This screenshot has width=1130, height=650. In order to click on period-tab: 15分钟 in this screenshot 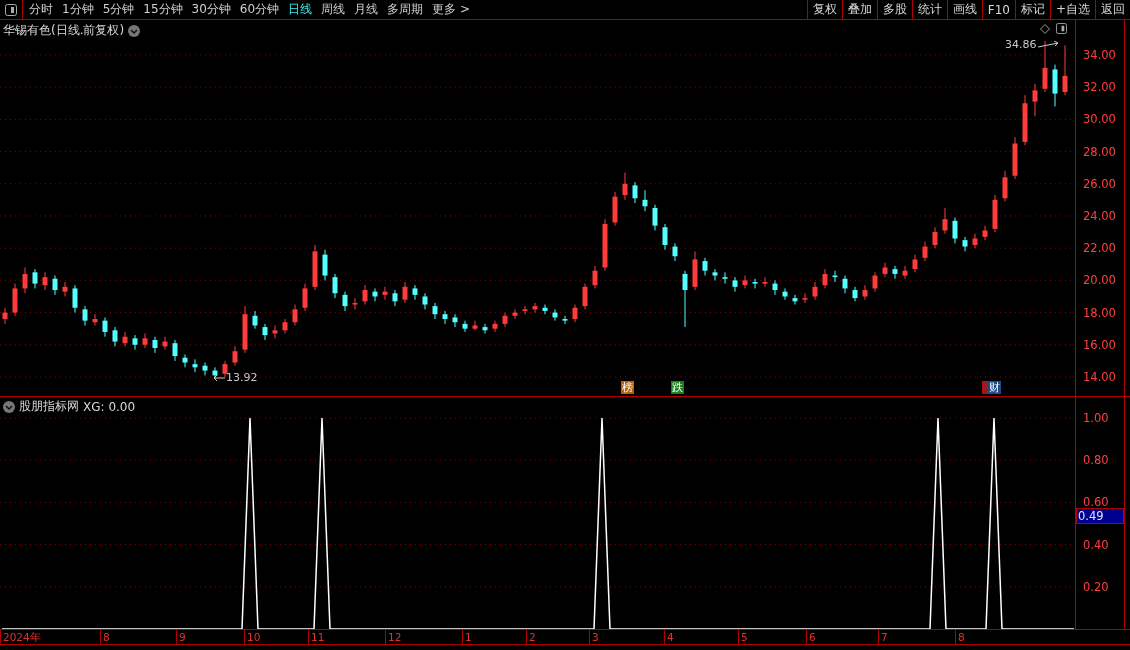, I will do `click(163, 9)`.